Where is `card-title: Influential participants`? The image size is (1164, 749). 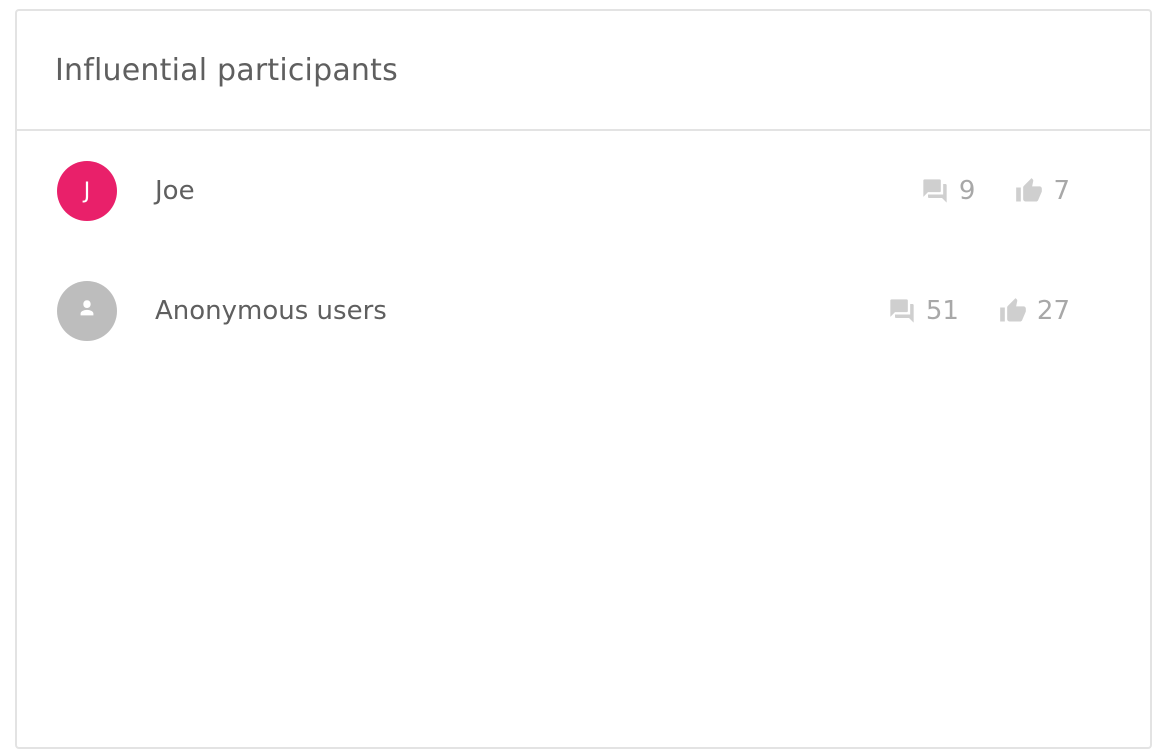
card-title: Influential participants is located at coordinates (226, 70).